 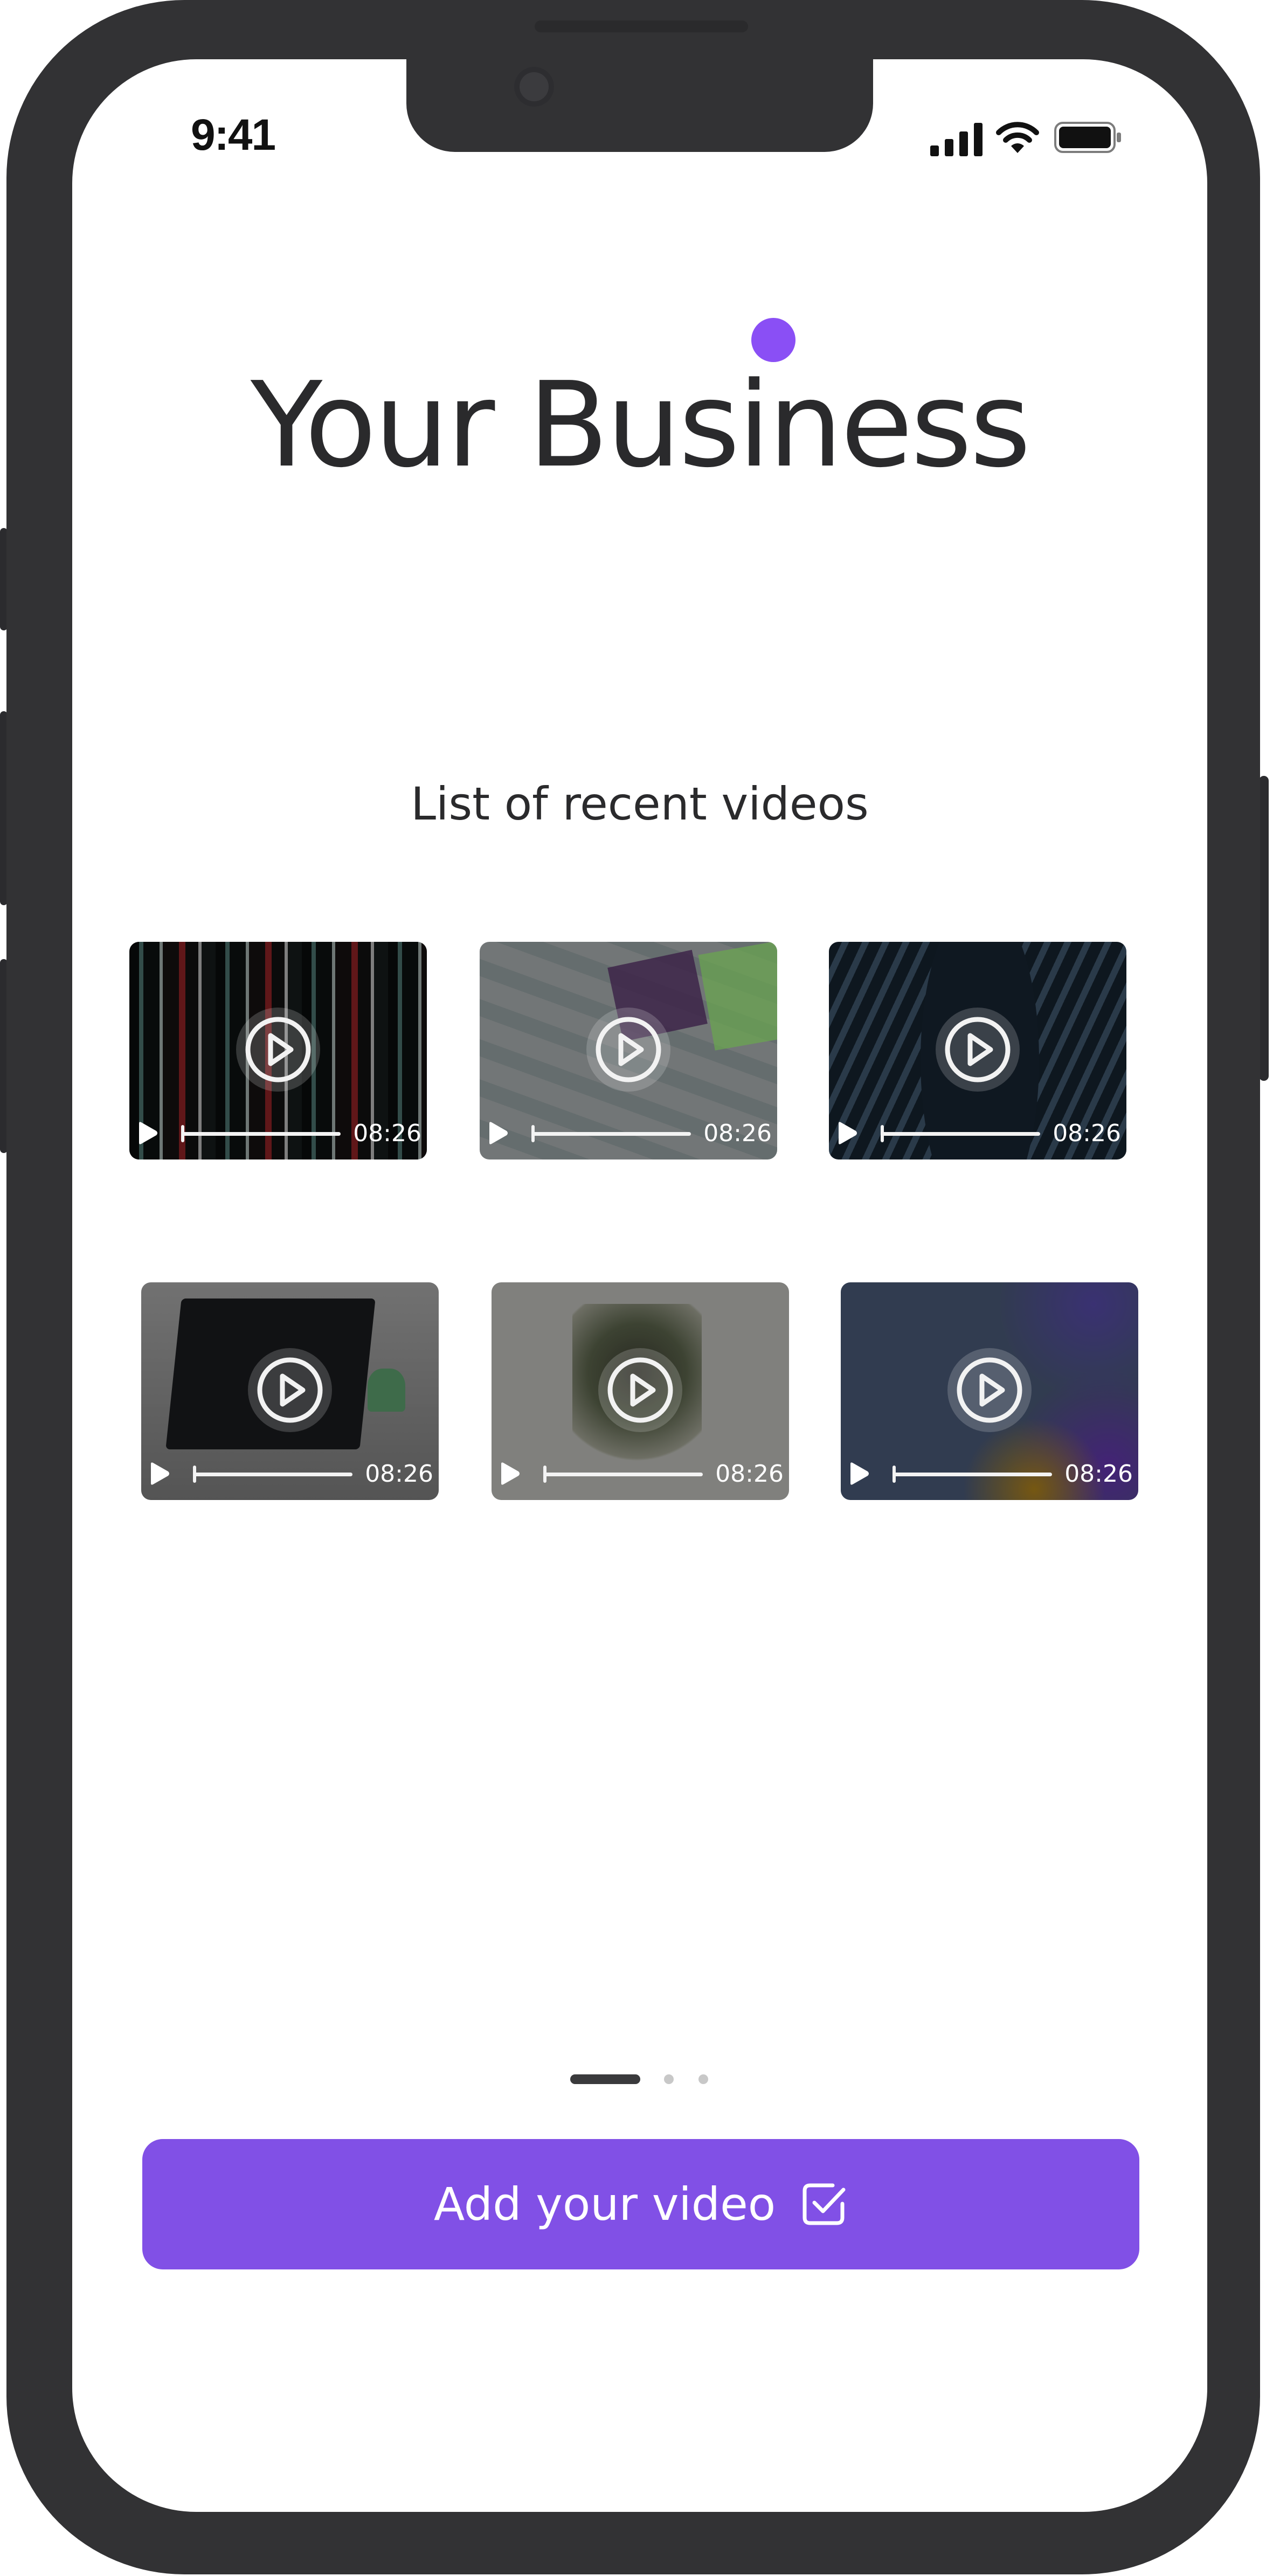 What do you see at coordinates (956, 139) in the screenshot?
I see `cellular-signal-icon` at bounding box center [956, 139].